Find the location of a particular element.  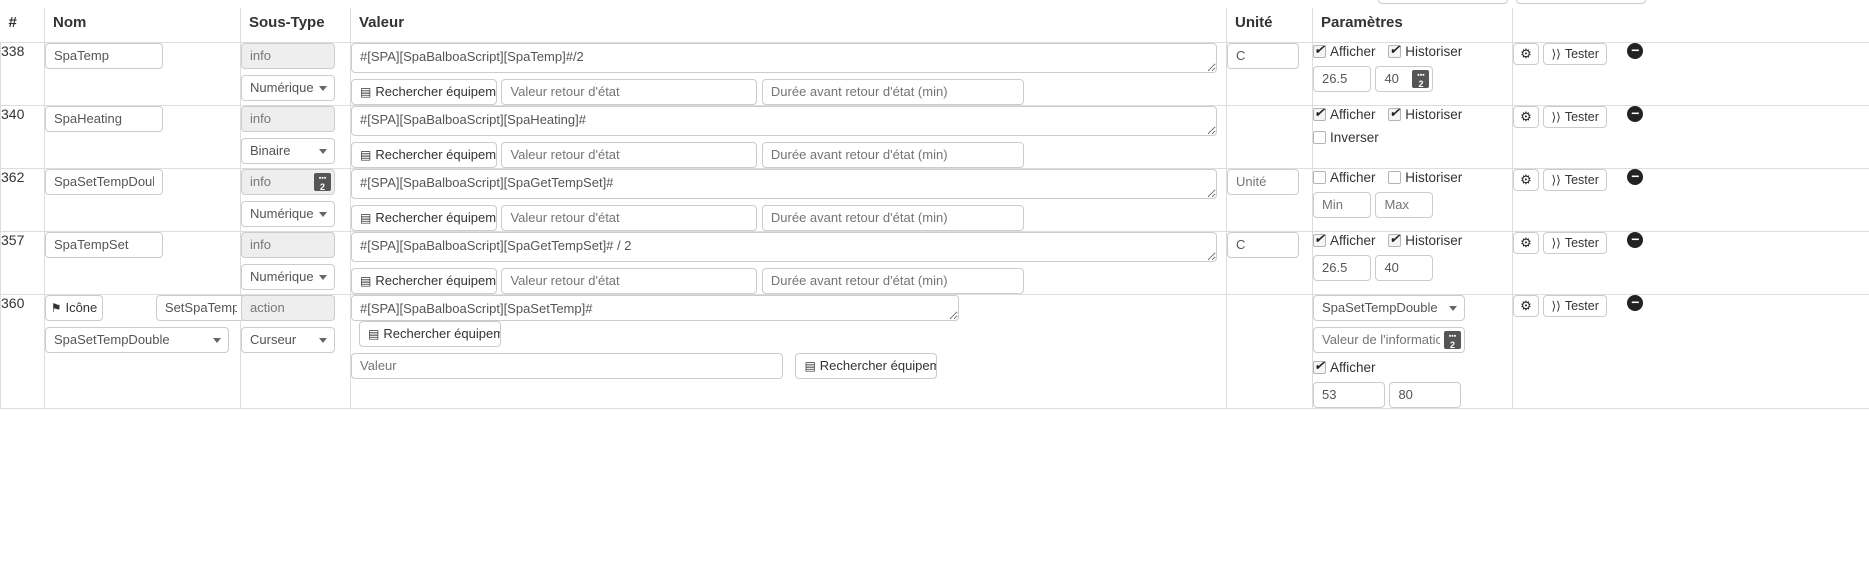

info-value-input is located at coordinates (1389, 339).